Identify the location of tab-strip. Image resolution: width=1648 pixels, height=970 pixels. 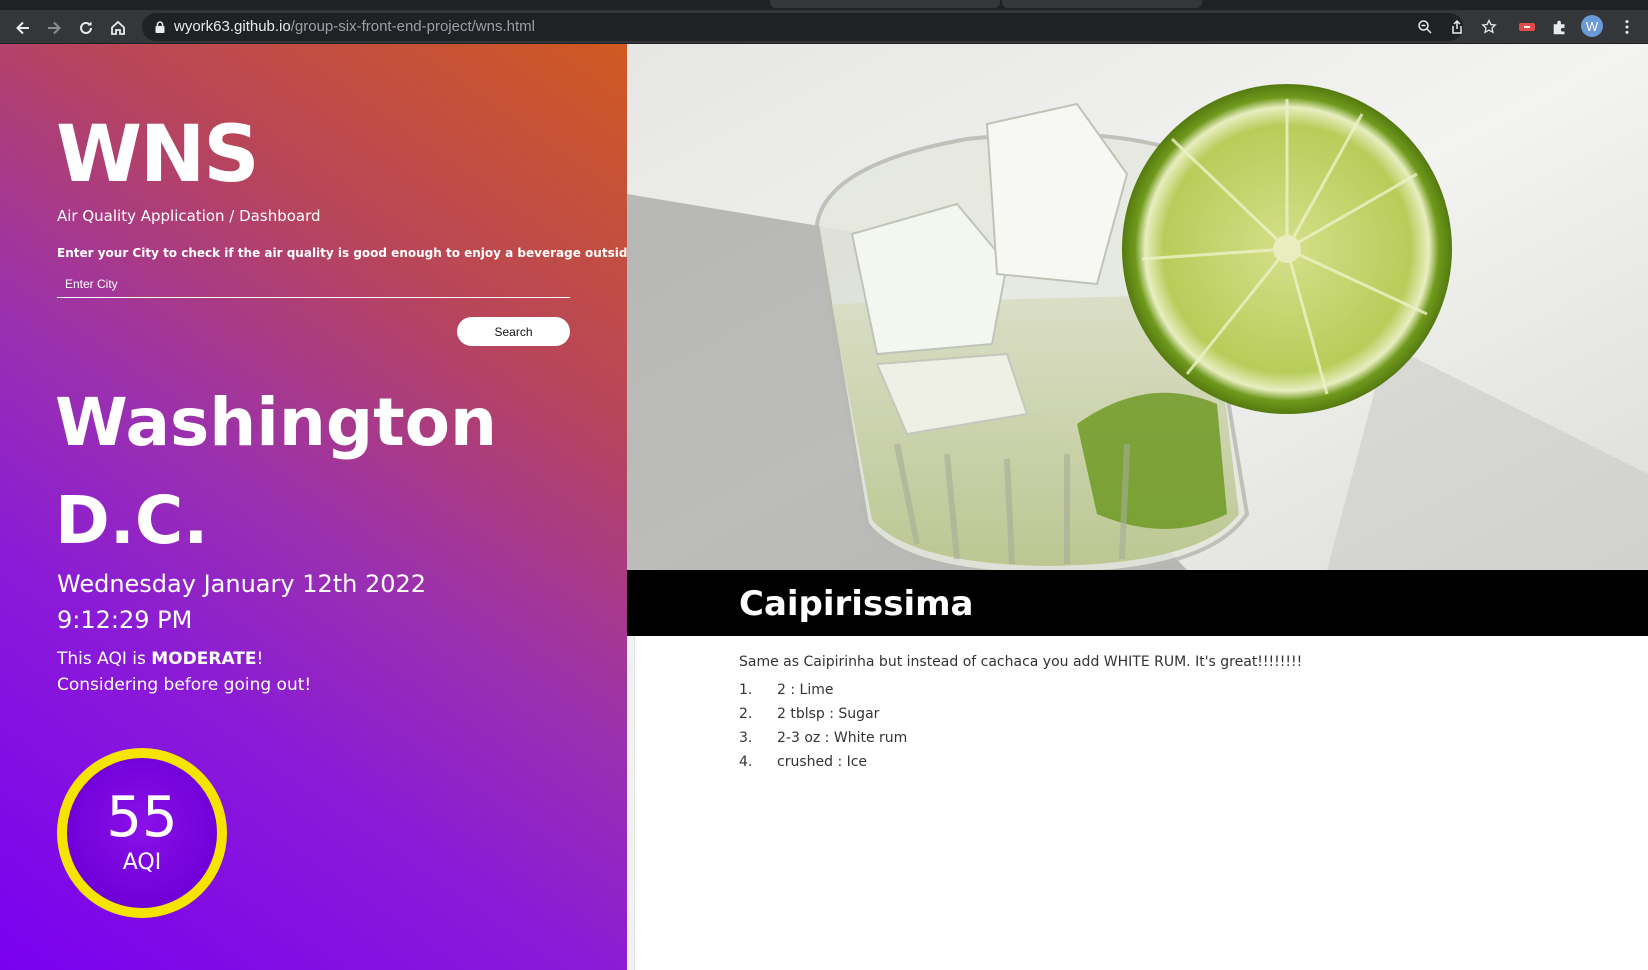
(824, 5).